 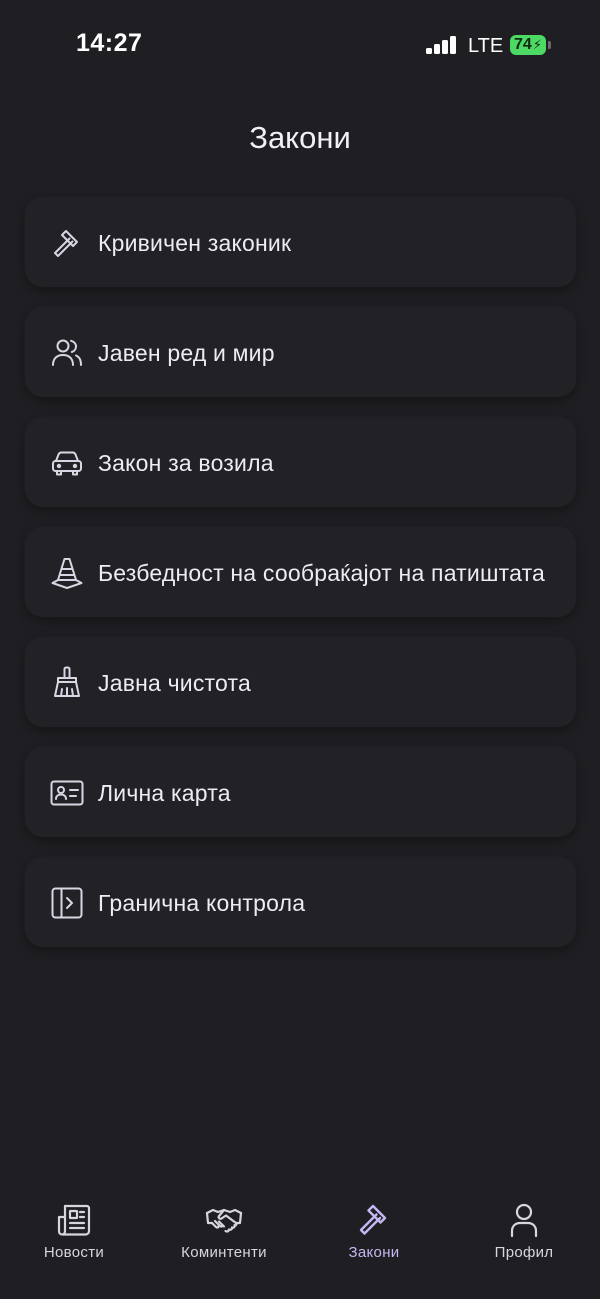 I want to click on law-item-border-control: Гранична контрола, so click(x=300, y=902).